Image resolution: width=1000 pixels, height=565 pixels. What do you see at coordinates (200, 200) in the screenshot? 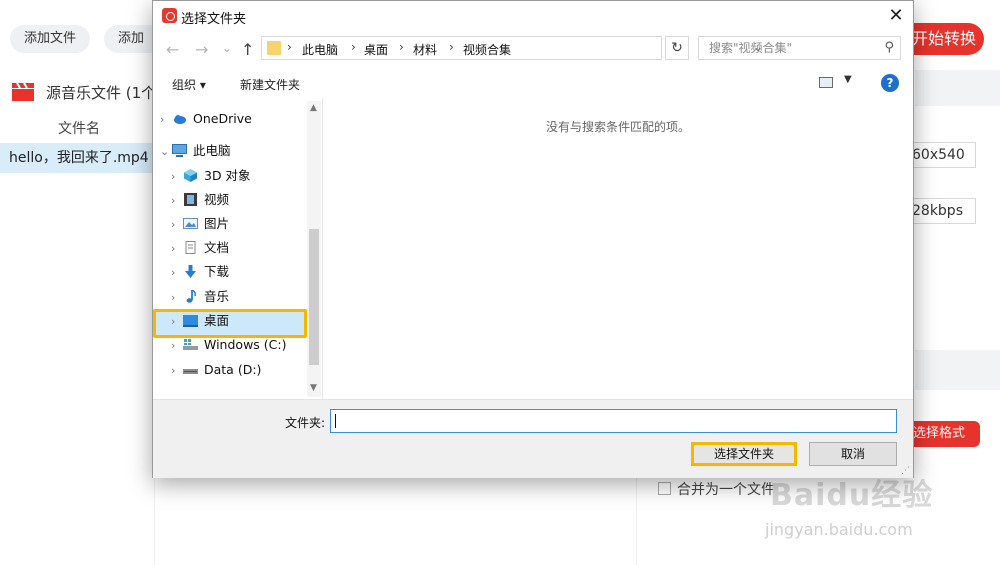
I see `tree-item-视频: › 视频` at bounding box center [200, 200].